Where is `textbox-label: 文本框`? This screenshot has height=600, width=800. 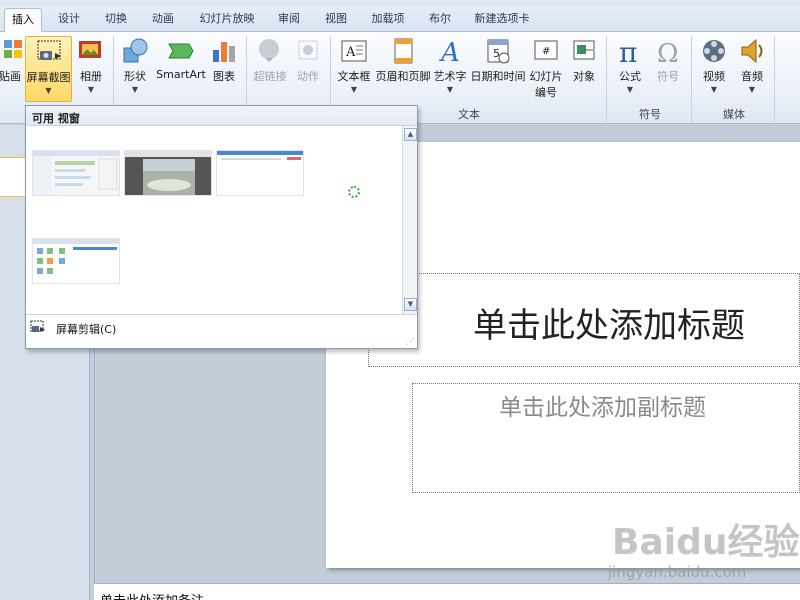 textbox-label: 文本框 is located at coordinates (354, 76).